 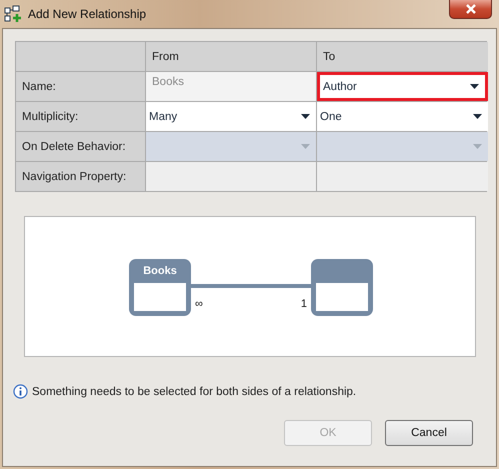 What do you see at coordinates (80, 176) in the screenshot?
I see `row-label: Navigation Property:` at bounding box center [80, 176].